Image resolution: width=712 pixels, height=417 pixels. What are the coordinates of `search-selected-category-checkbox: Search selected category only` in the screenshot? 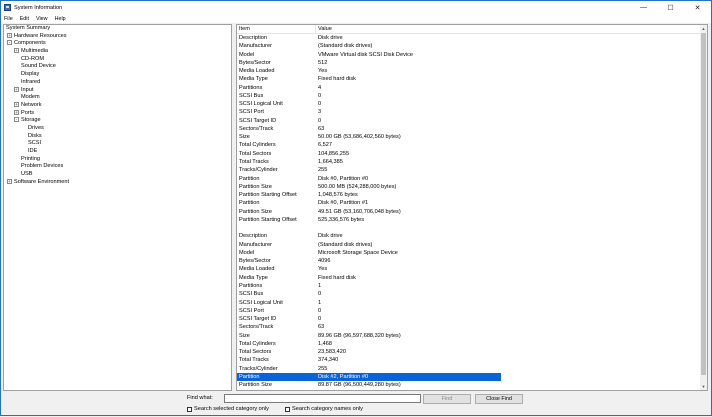 It's located at (228, 409).